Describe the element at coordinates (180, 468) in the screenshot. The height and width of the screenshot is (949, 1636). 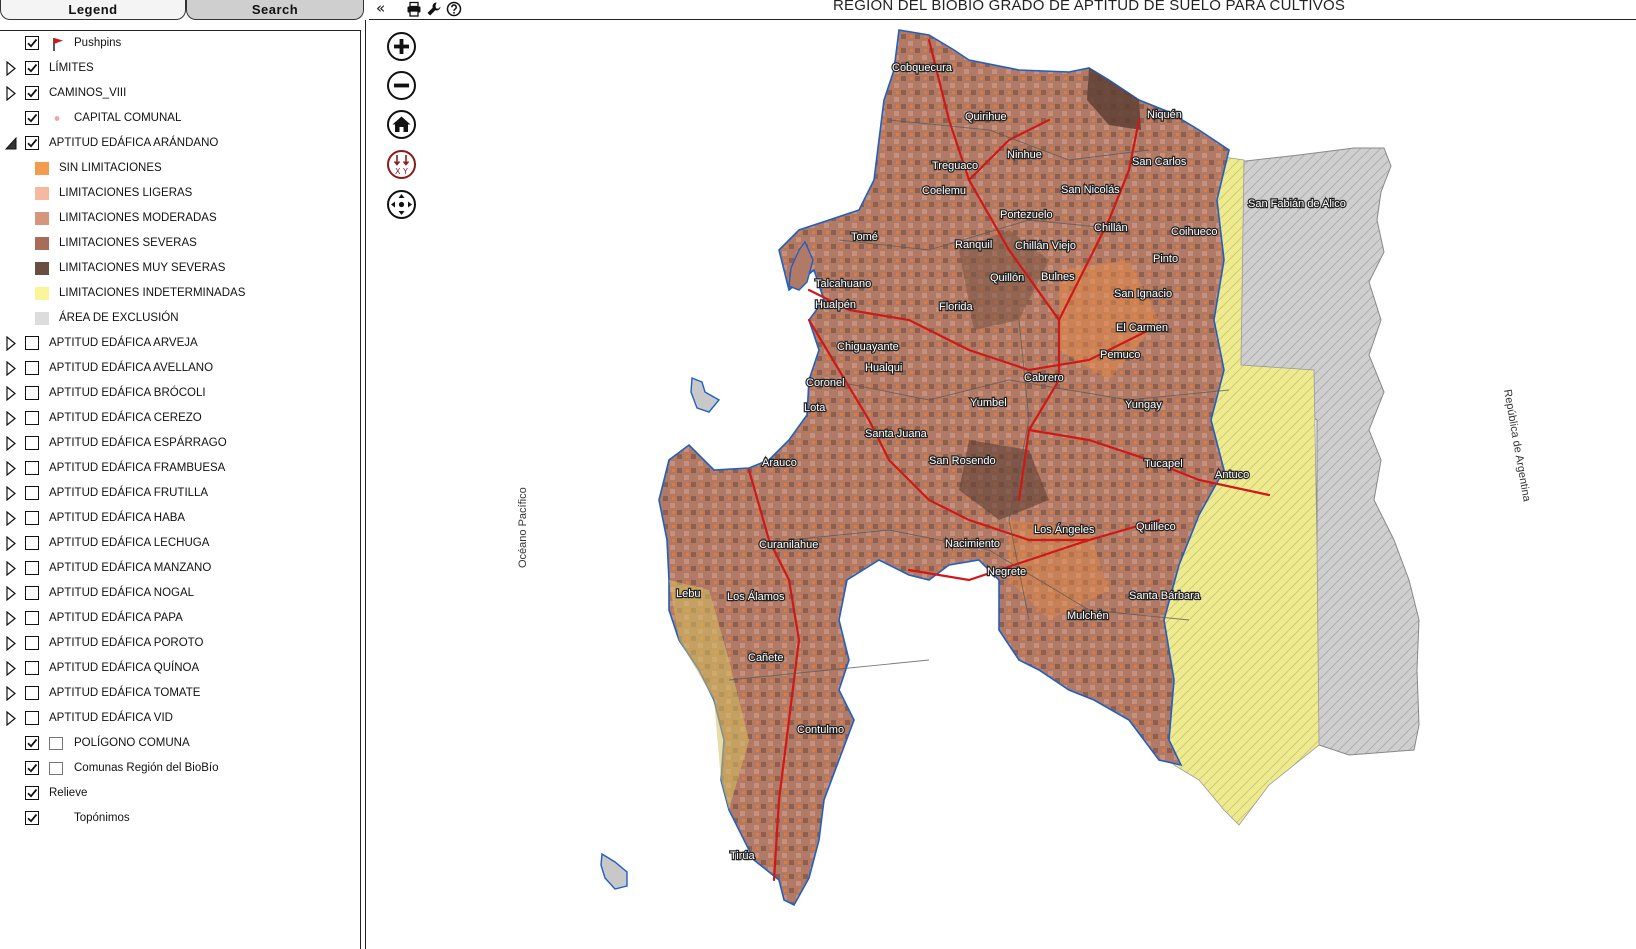
I see `legend-row: APTITUD EDÁFICA FRAMBUESA` at that location.